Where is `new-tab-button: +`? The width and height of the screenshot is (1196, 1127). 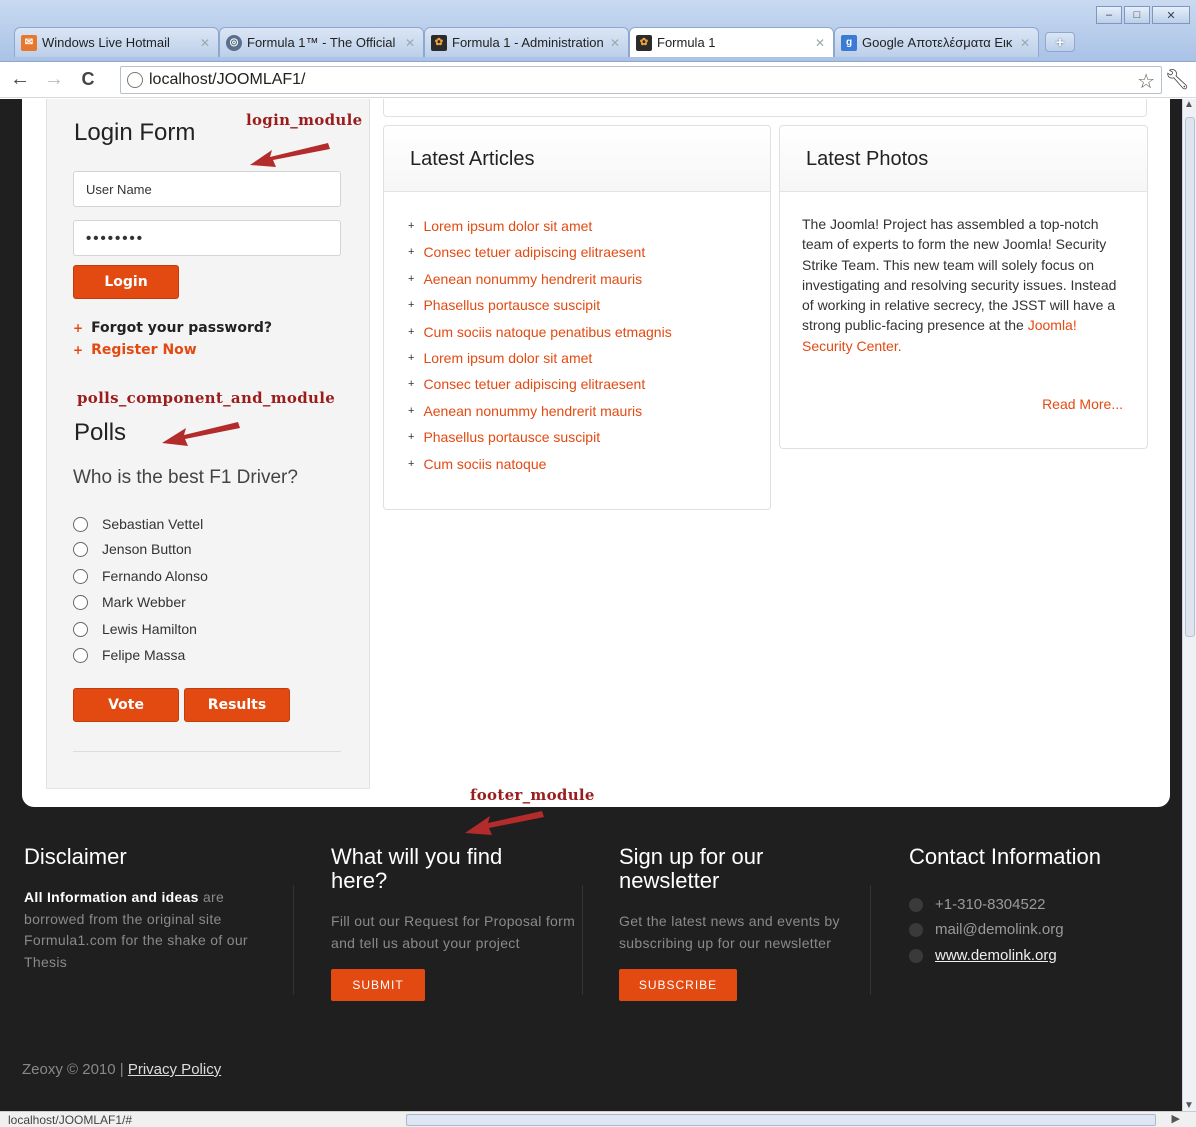
new-tab-button: + is located at coordinates (1060, 42).